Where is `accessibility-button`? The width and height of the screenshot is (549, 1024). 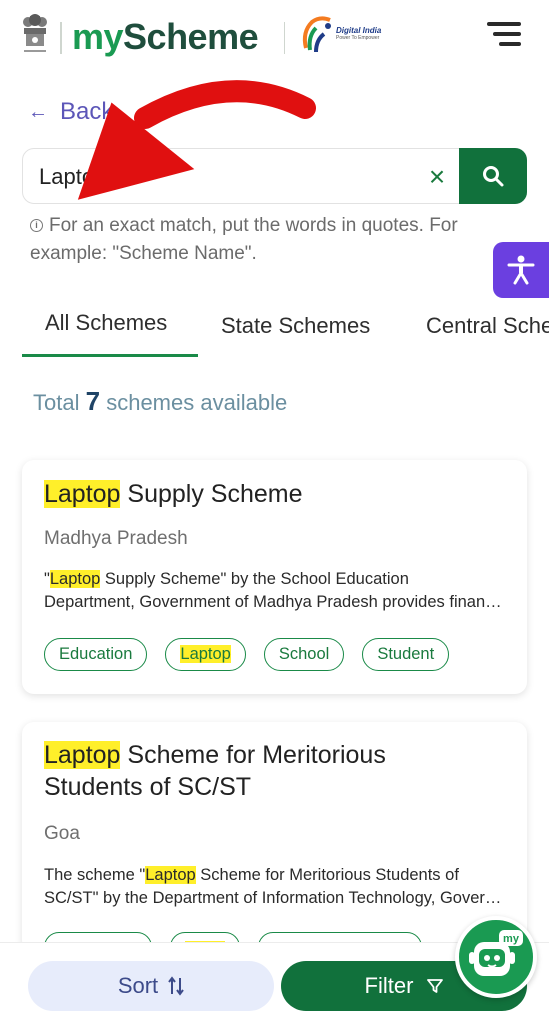
accessibility-button is located at coordinates (521, 270).